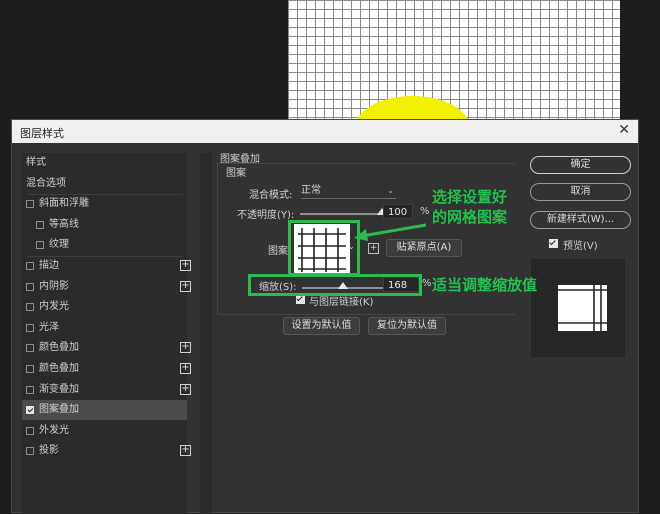 The height and width of the screenshot is (514, 660). I want to click on make-default-button: 设置为默认值, so click(321, 326).